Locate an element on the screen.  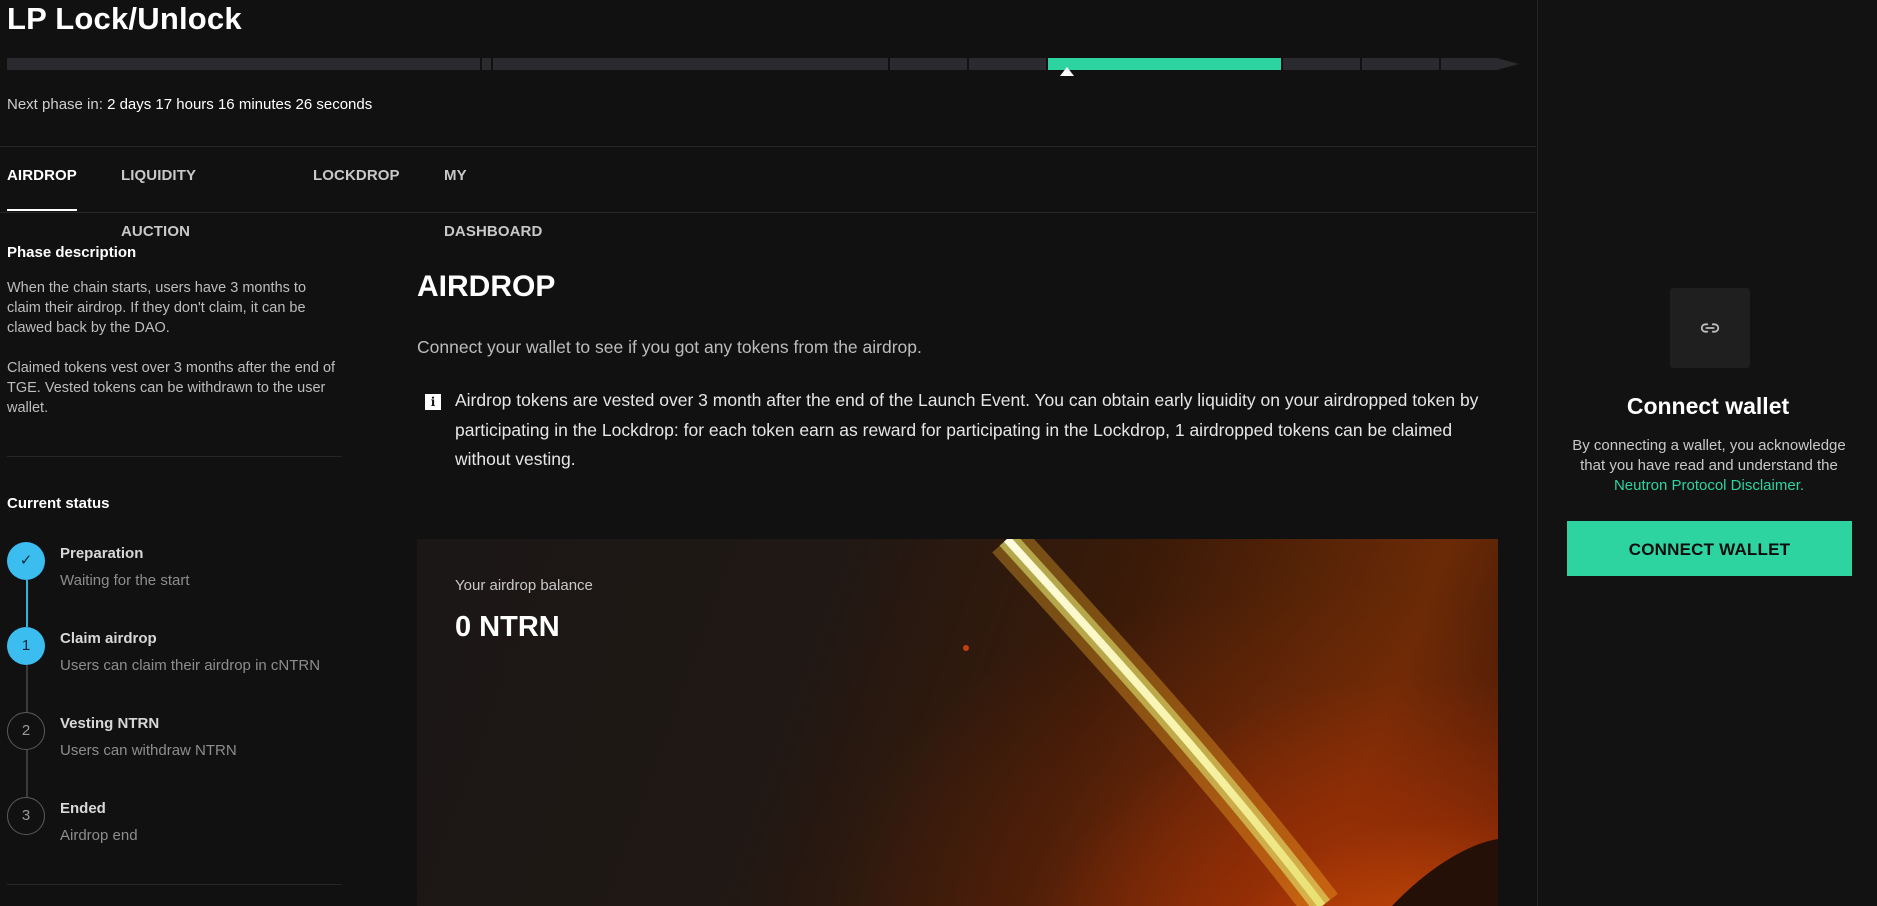
balance-value: 0 NTRN is located at coordinates (507, 627).